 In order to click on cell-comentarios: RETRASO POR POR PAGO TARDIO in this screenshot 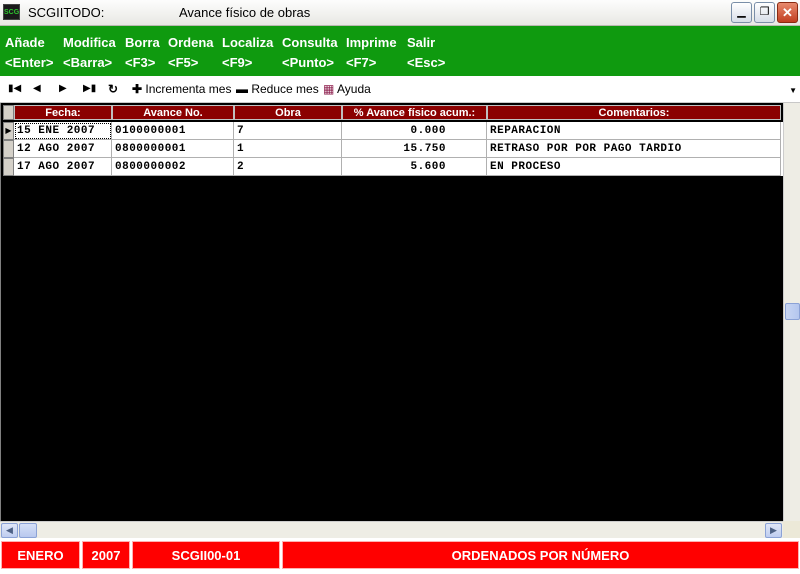, I will do `click(634, 149)`.